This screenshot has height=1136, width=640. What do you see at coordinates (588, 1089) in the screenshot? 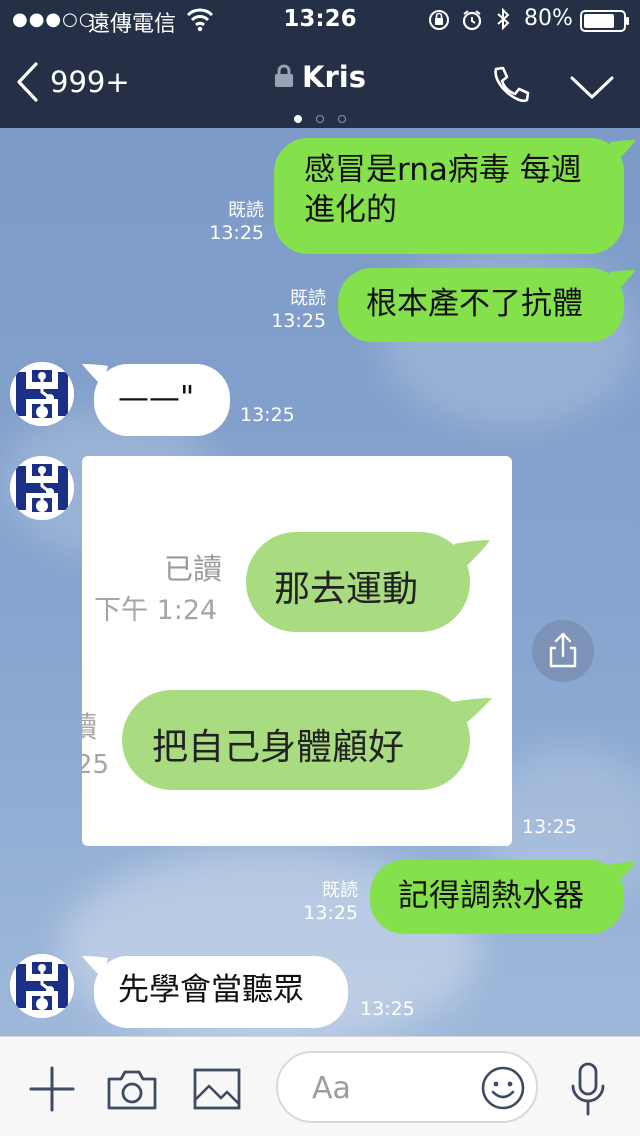
I see `microphone-icon` at bounding box center [588, 1089].